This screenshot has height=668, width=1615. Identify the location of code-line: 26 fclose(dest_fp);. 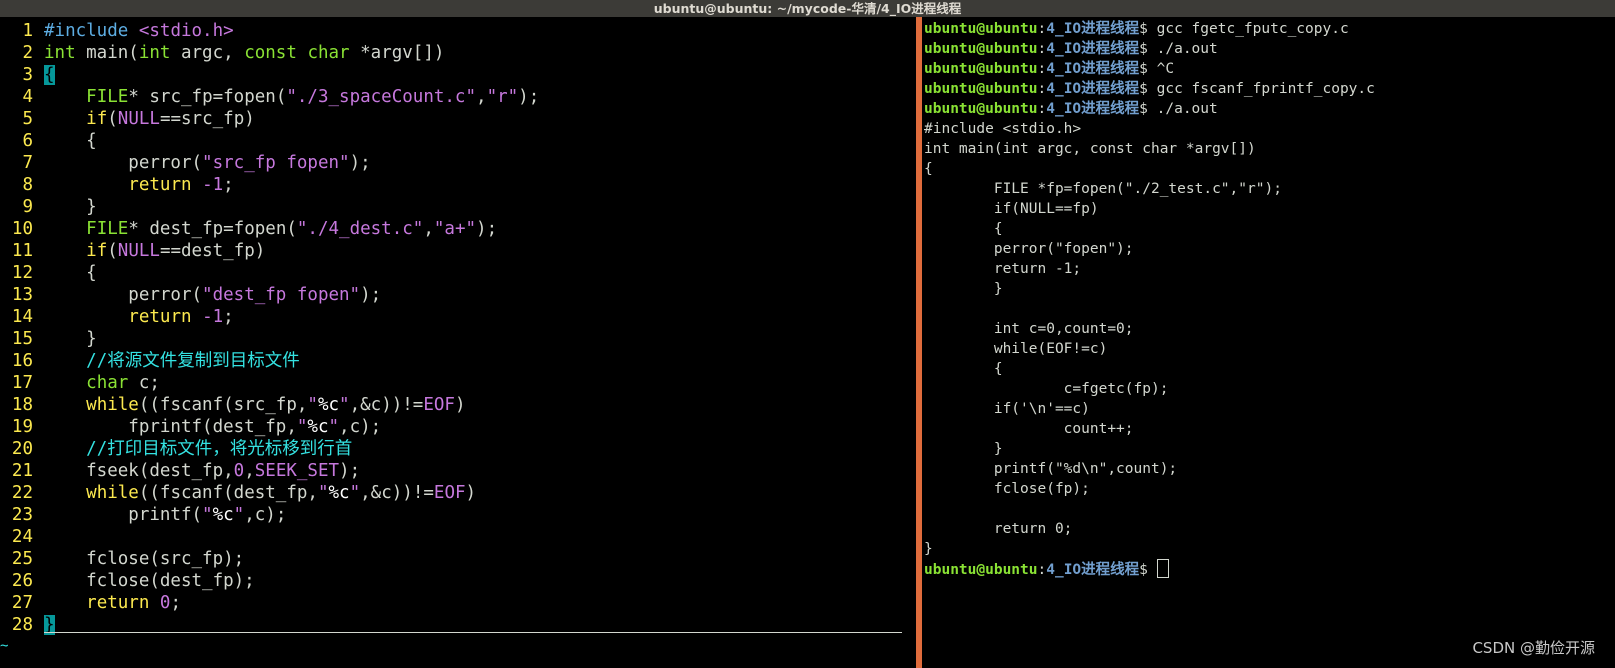
(458, 581).